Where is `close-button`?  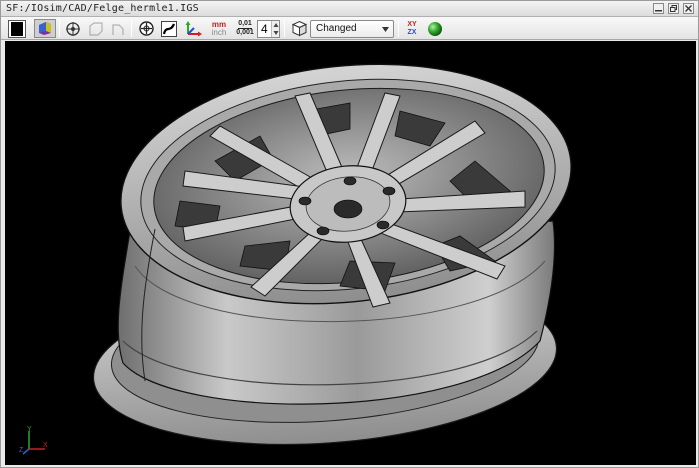
close-button is located at coordinates (688, 8).